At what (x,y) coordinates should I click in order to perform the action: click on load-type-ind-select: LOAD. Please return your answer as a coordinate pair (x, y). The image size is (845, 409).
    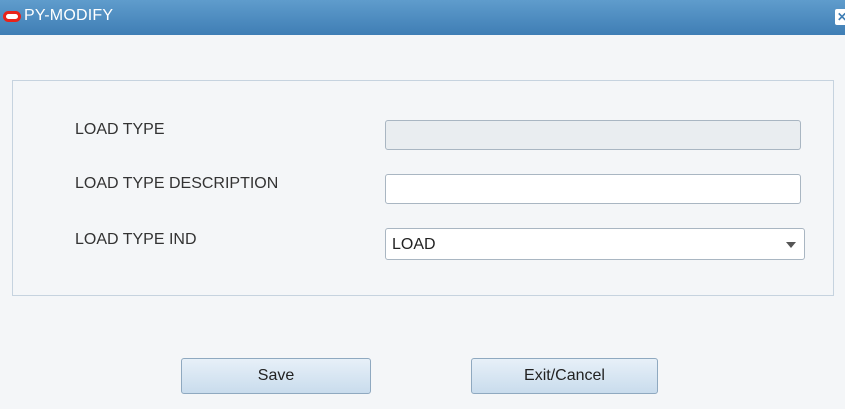
    Looking at the image, I should click on (595, 244).